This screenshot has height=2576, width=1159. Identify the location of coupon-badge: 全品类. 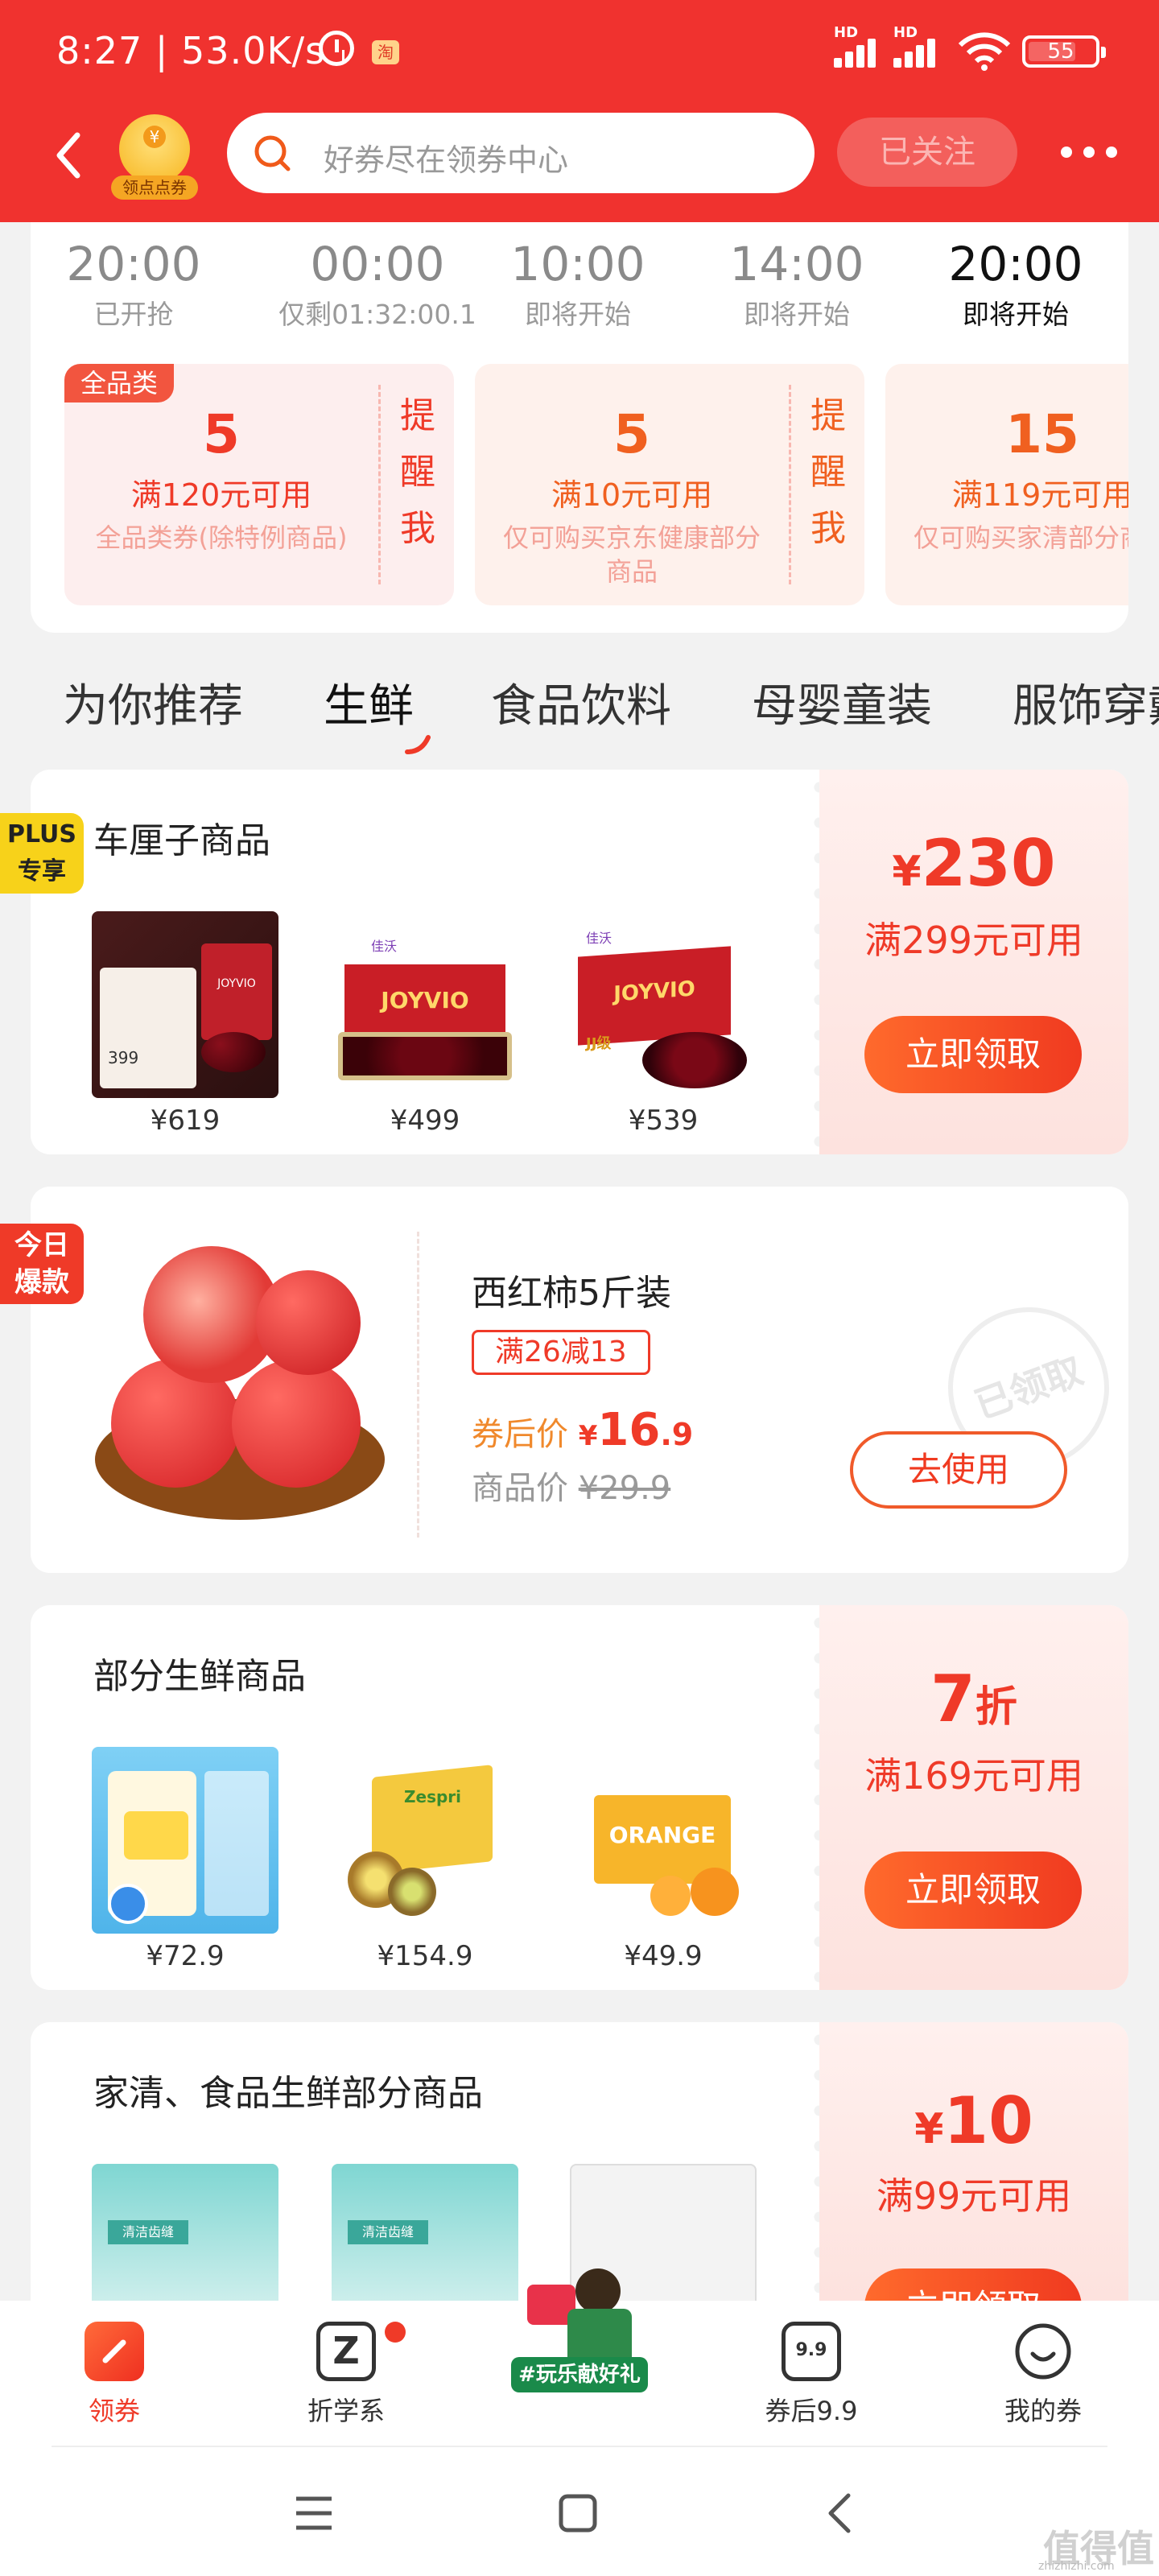
(119, 383).